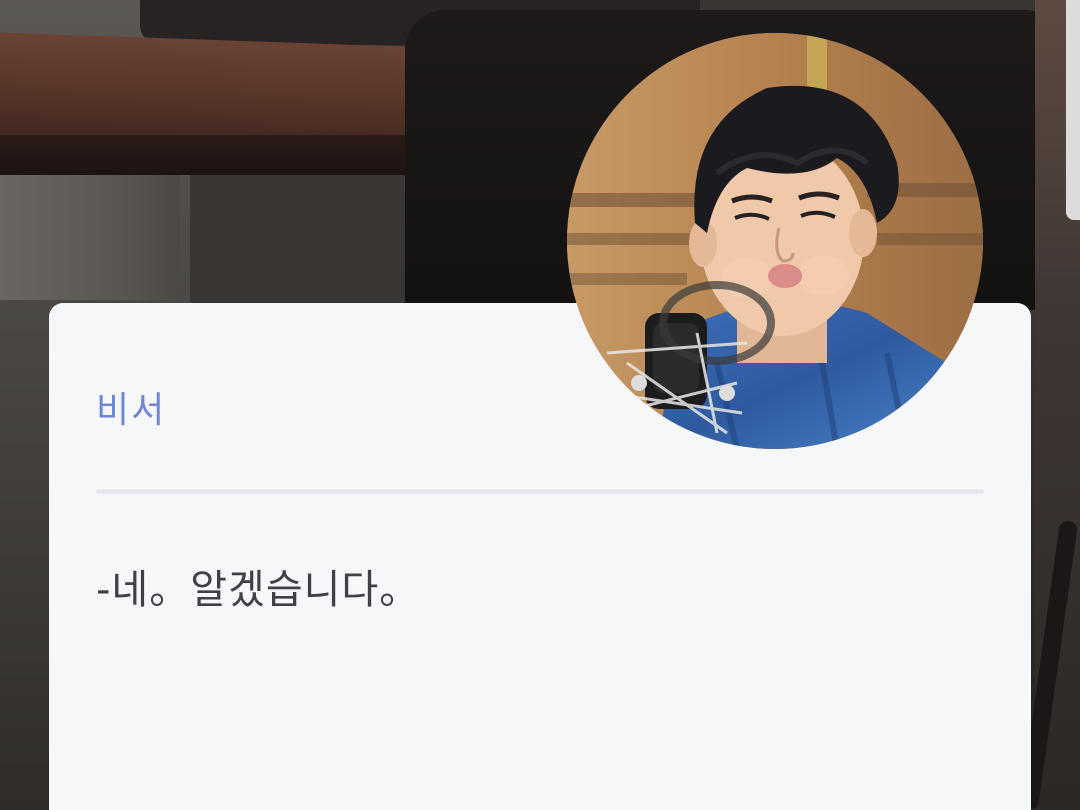 The width and height of the screenshot is (1080, 810). Describe the element at coordinates (540, 491) in the screenshot. I see `divider` at that location.